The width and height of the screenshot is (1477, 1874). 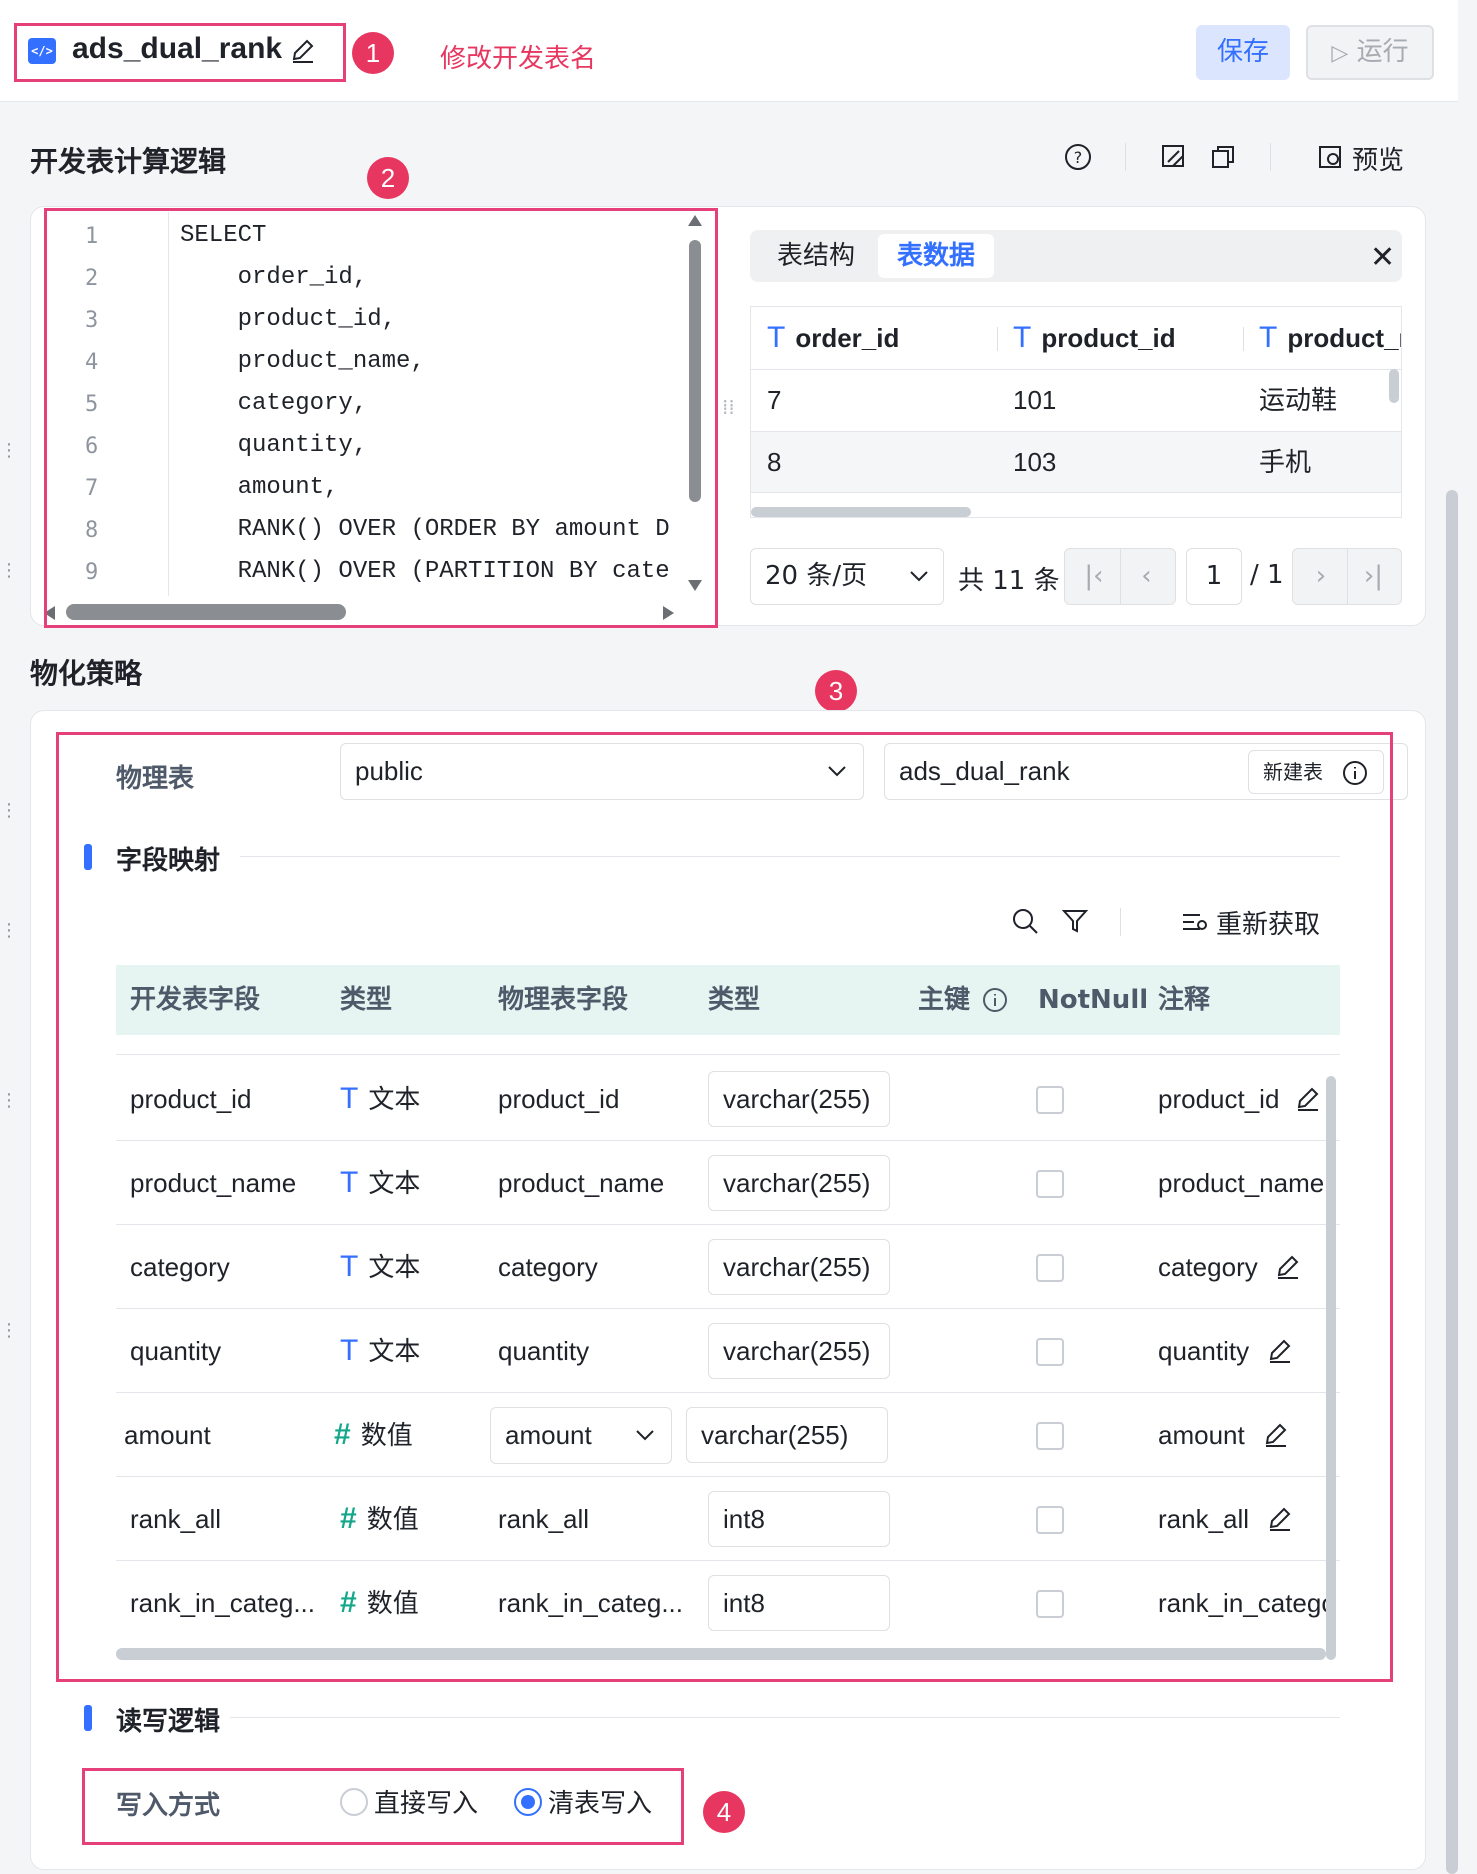 I want to click on annotation-text: 修改开发表名, so click(x=518, y=59).